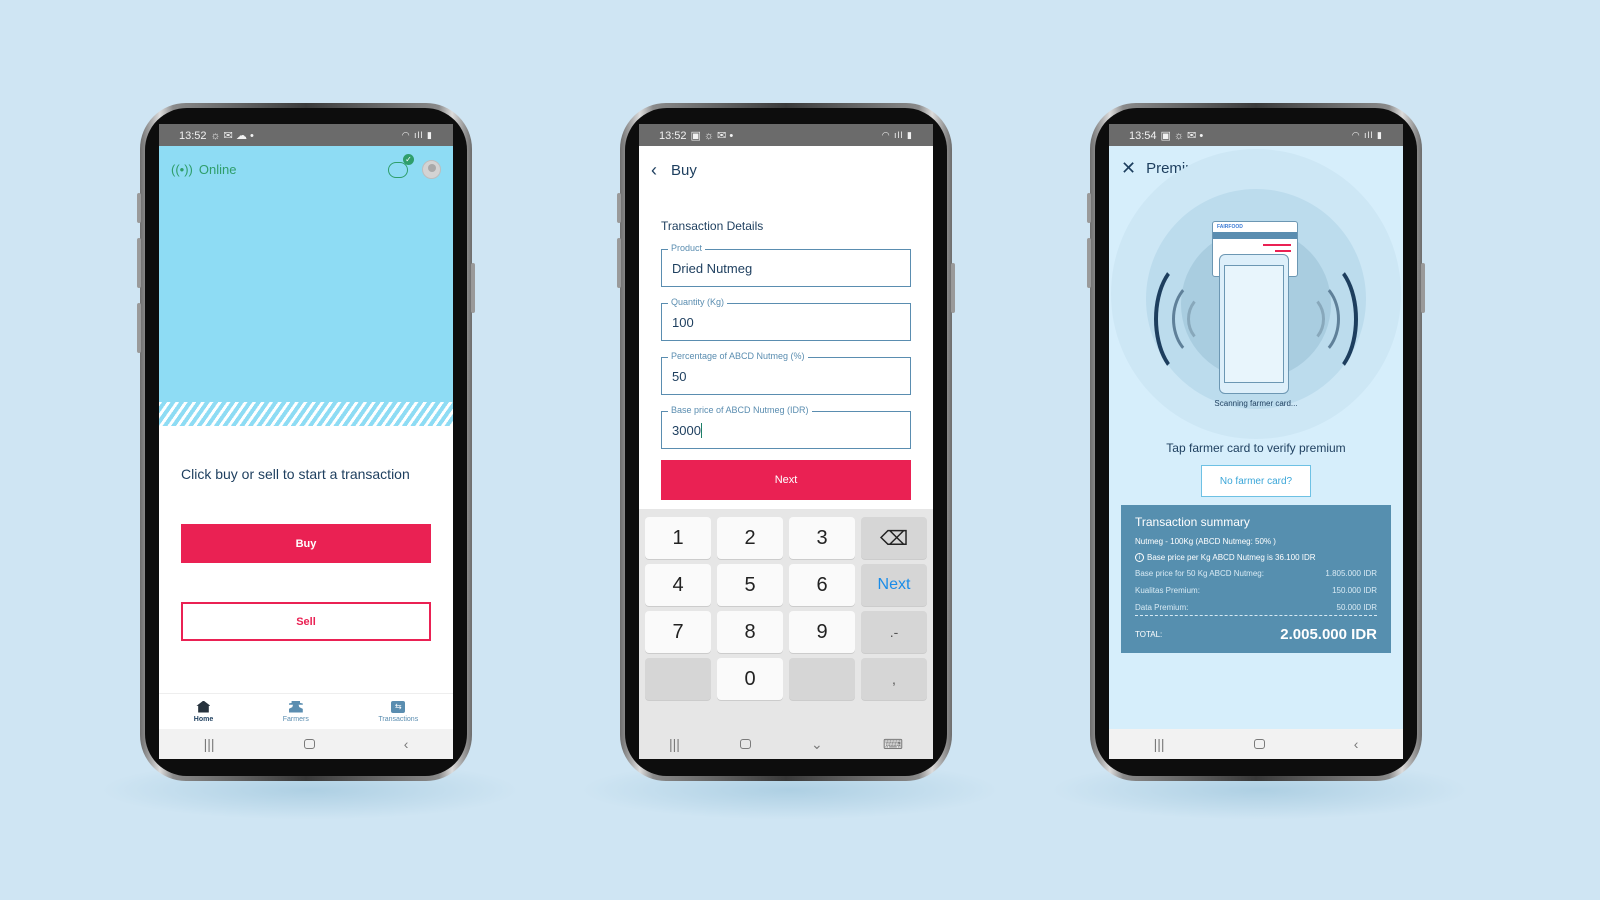 Image resolution: width=1600 pixels, height=900 pixels. What do you see at coordinates (203, 706) in the screenshot?
I see `home-icon` at bounding box center [203, 706].